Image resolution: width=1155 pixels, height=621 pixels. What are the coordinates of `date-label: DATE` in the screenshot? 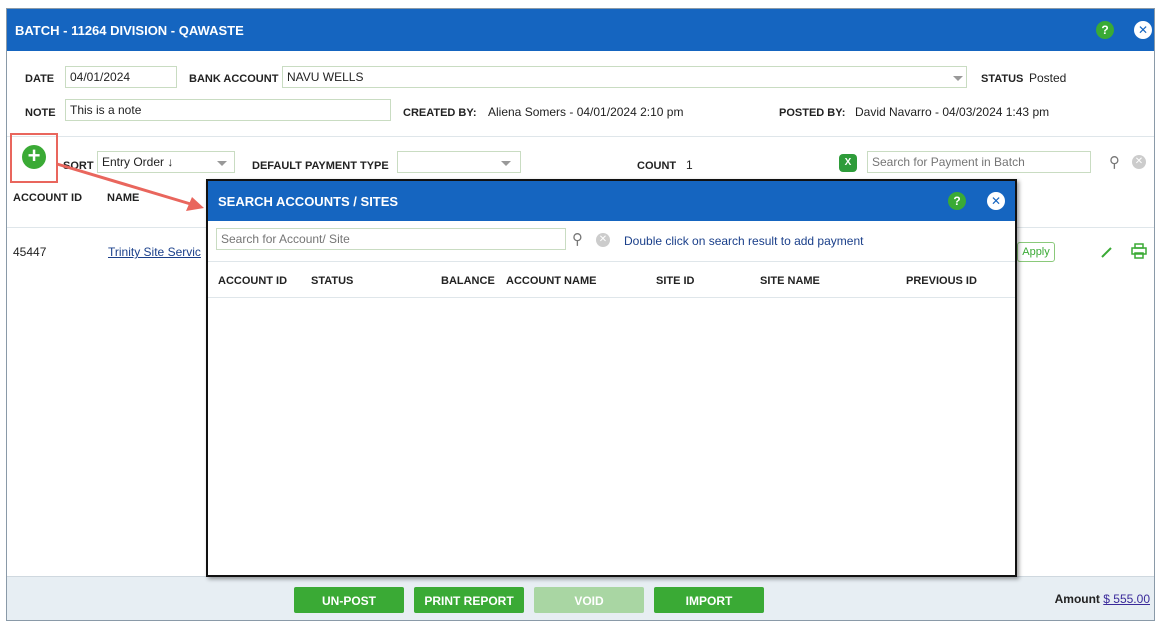 It's located at (40, 79).